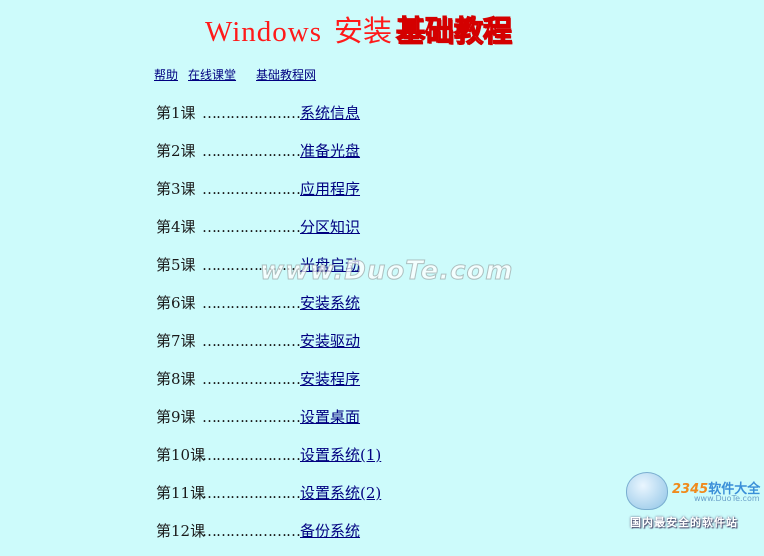 The width and height of the screenshot is (764, 556). Describe the element at coordinates (176, 113) in the screenshot. I see `lesson-number: 第1课` at that location.